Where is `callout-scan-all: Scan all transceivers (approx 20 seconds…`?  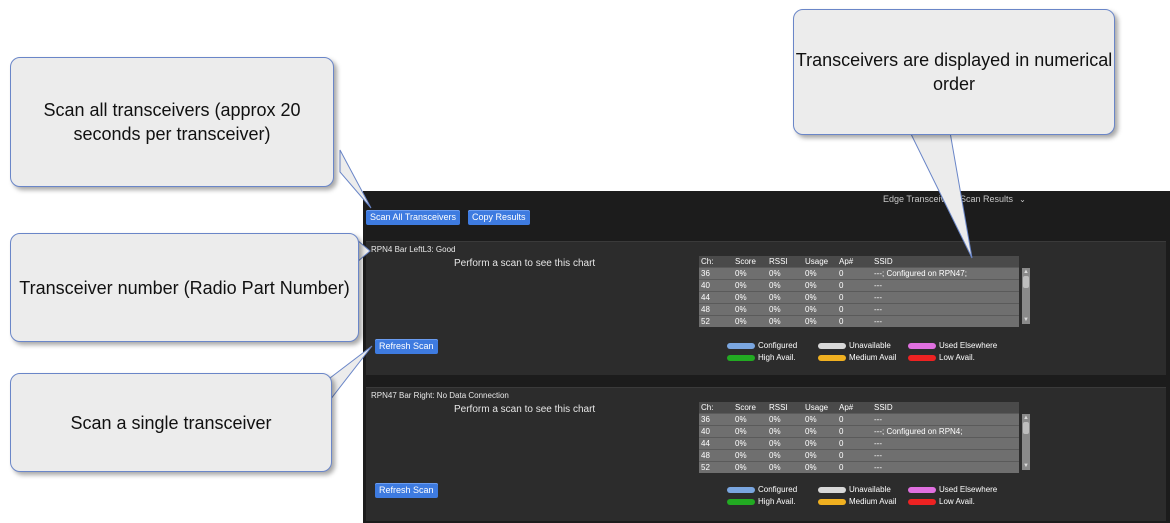
callout-scan-all: Scan all transceivers (approx 20 seconds… is located at coordinates (172, 122).